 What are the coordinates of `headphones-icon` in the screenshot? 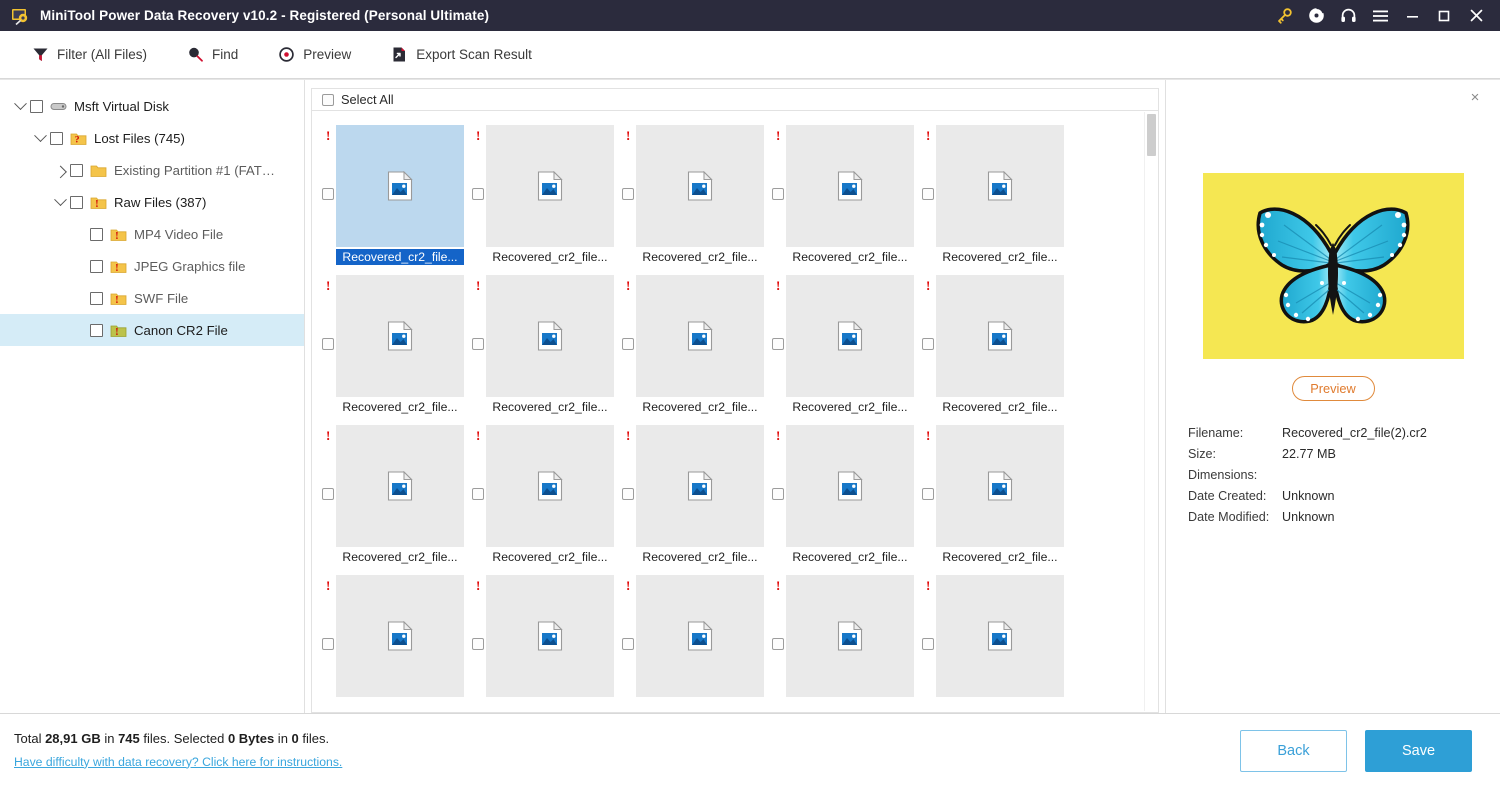 It's located at (1348, 15).